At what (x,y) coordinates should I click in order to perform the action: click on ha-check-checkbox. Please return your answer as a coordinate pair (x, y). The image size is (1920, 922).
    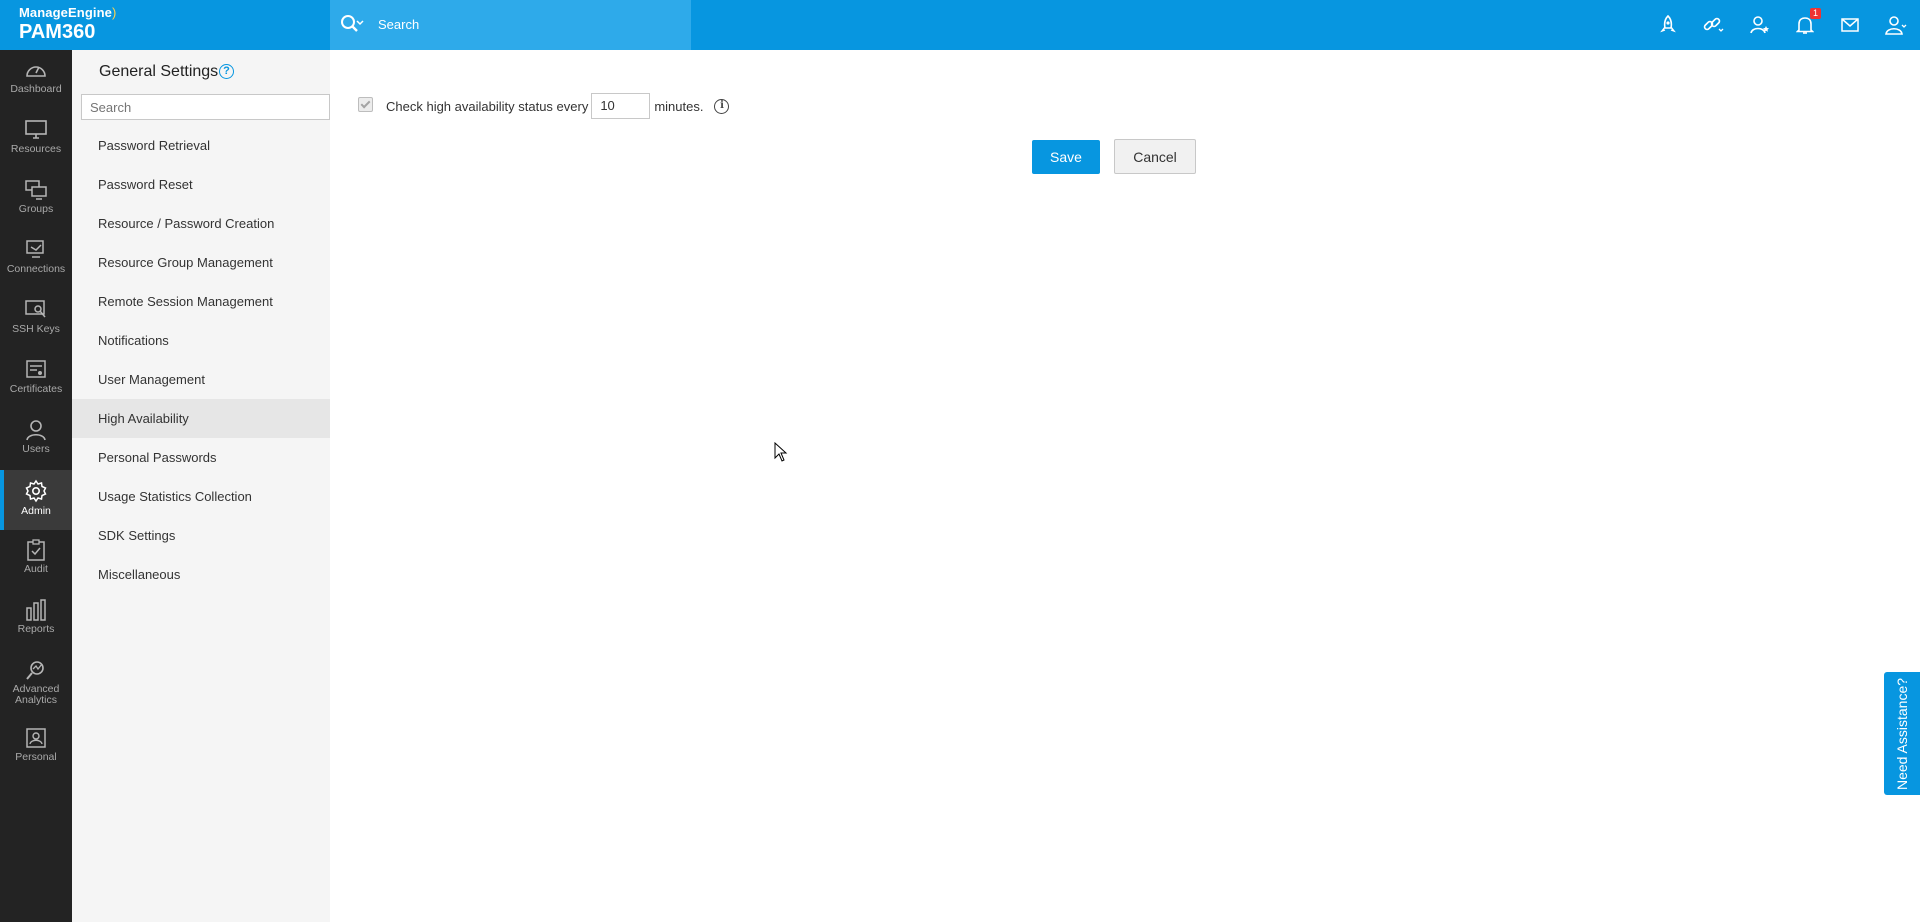
    Looking at the image, I should click on (365, 104).